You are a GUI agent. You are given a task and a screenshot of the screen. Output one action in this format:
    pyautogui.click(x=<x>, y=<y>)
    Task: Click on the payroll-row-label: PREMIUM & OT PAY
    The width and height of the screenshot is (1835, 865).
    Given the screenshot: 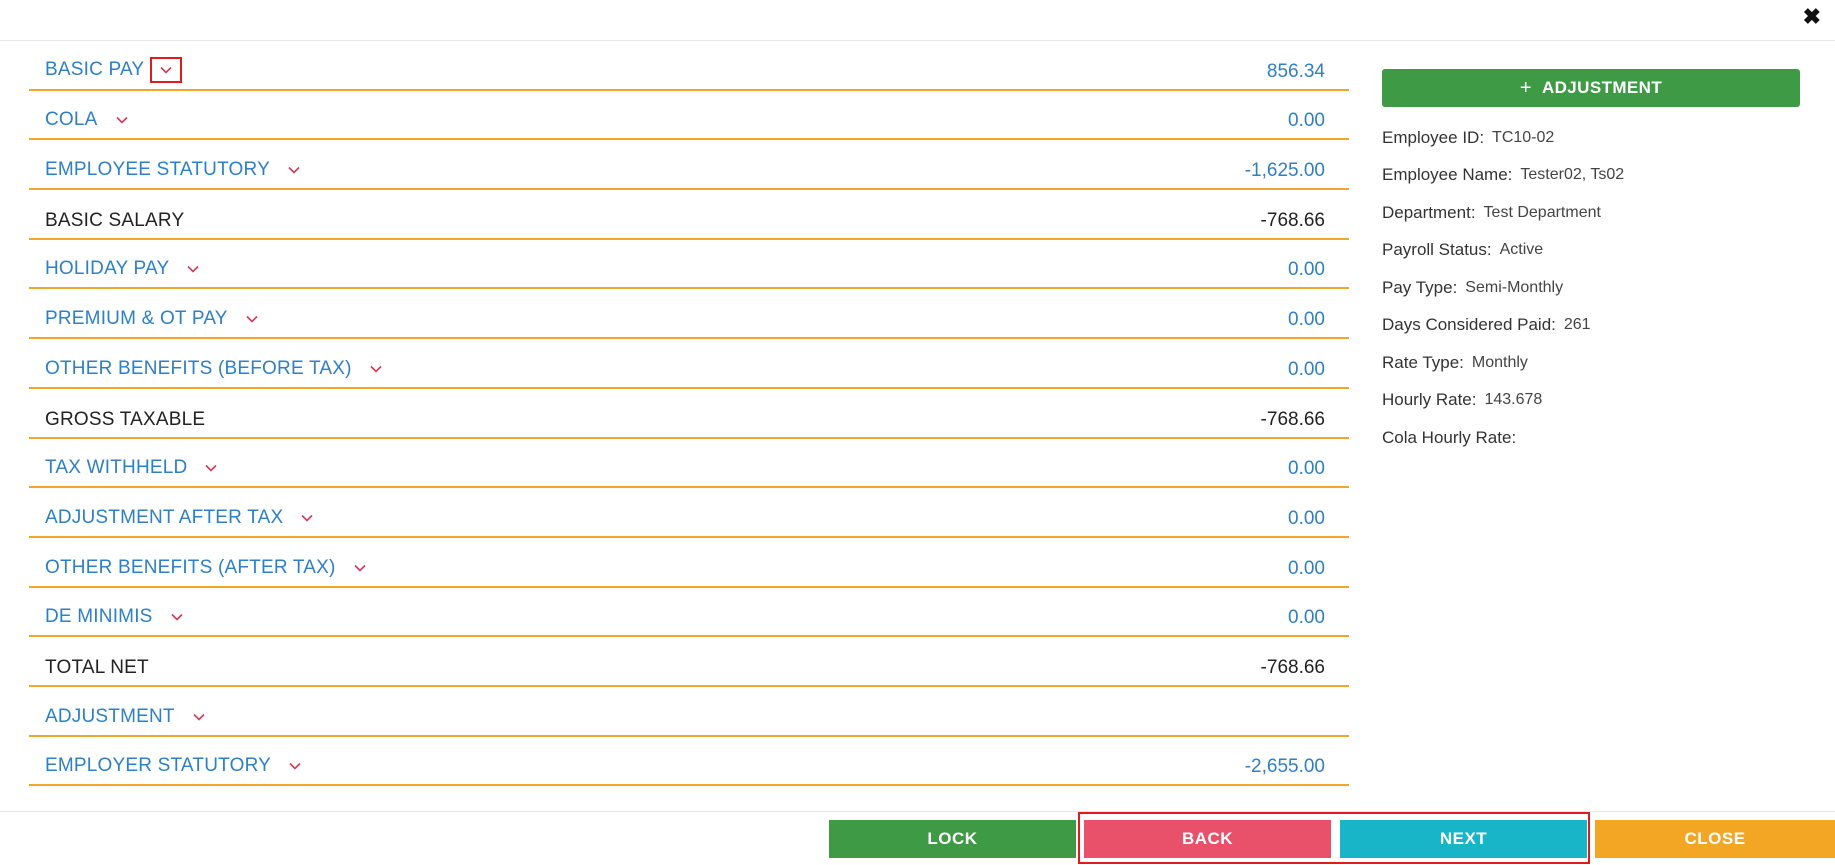 What is the action you would take?
    pyautogui.click(x=155, y=319)
    